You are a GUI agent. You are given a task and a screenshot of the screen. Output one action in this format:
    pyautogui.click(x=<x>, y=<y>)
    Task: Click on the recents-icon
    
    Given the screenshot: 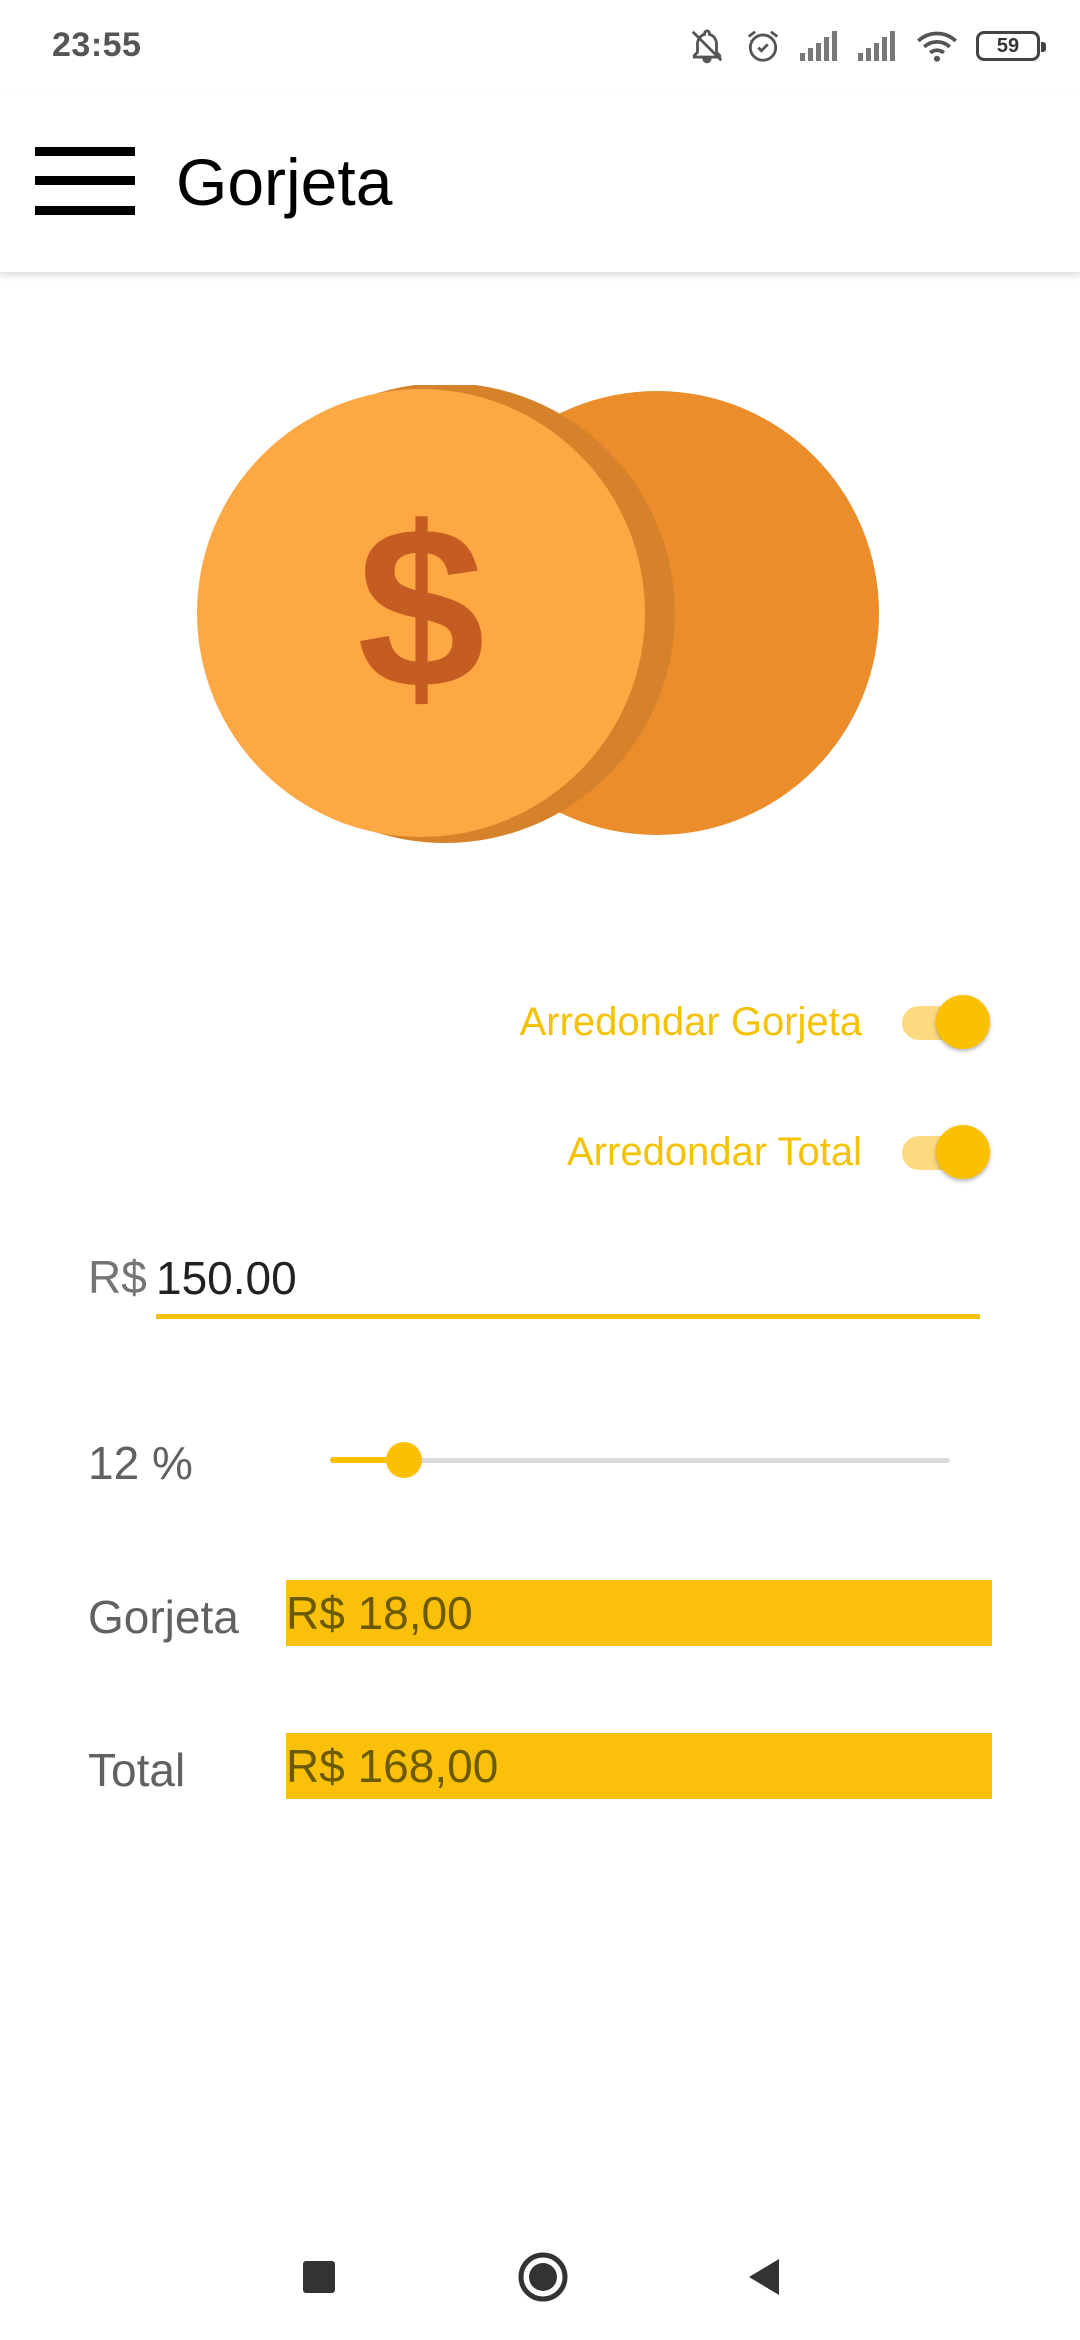 What is the action you would take?
    pyautogui.click(x=319, y=2277)
    